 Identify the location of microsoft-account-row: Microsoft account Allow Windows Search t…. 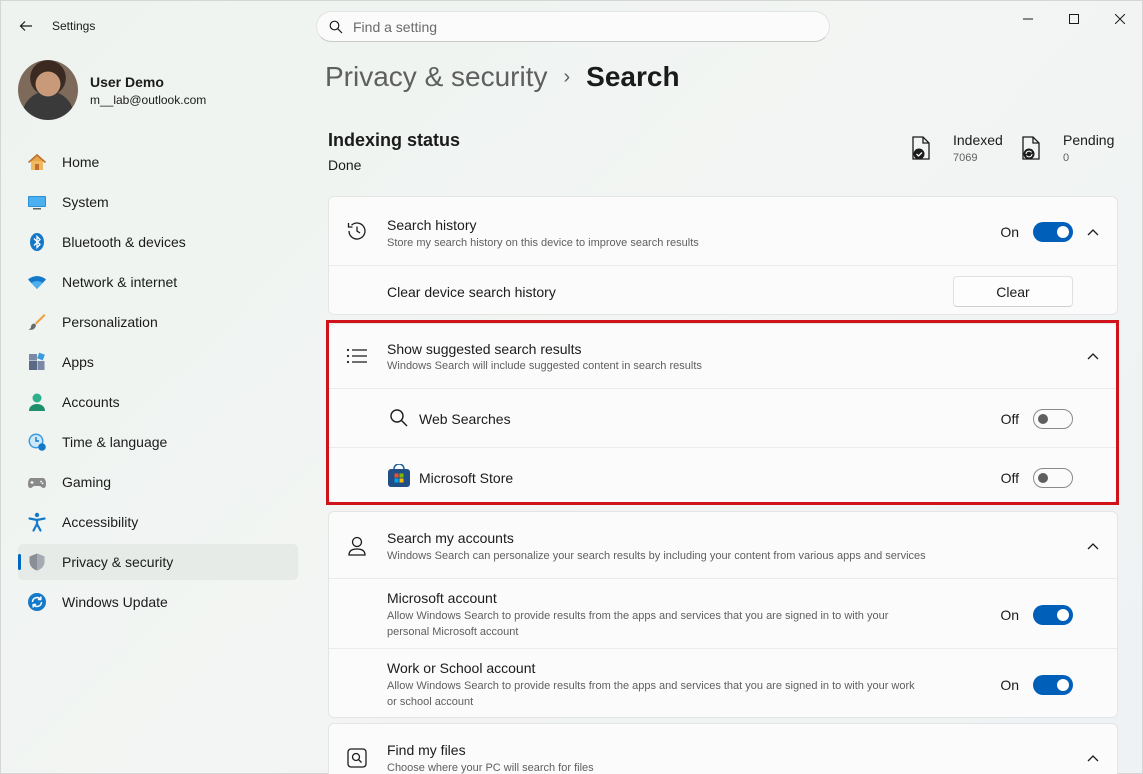
(723, 614).